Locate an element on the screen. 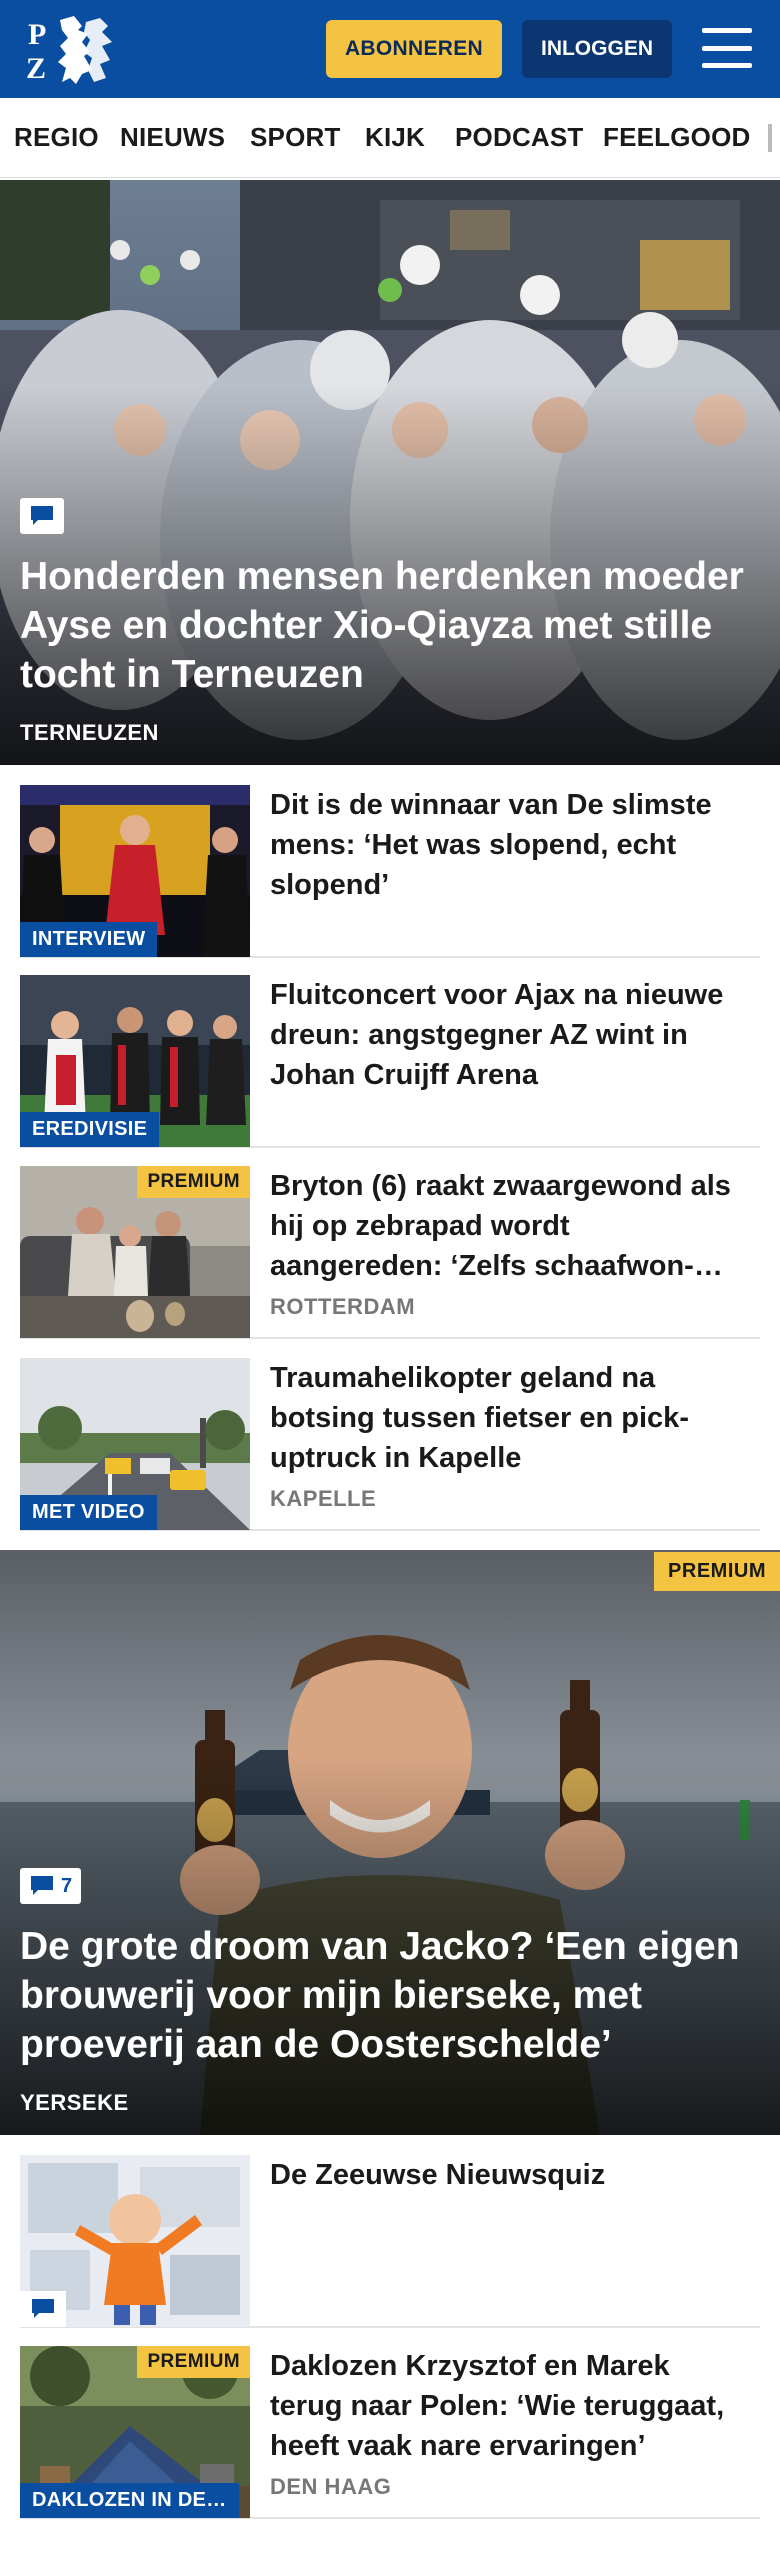 The width and height of the screenshot is (780, 2560). article-thumbnail: PREMIUM is located at coordinates (135, 1252).